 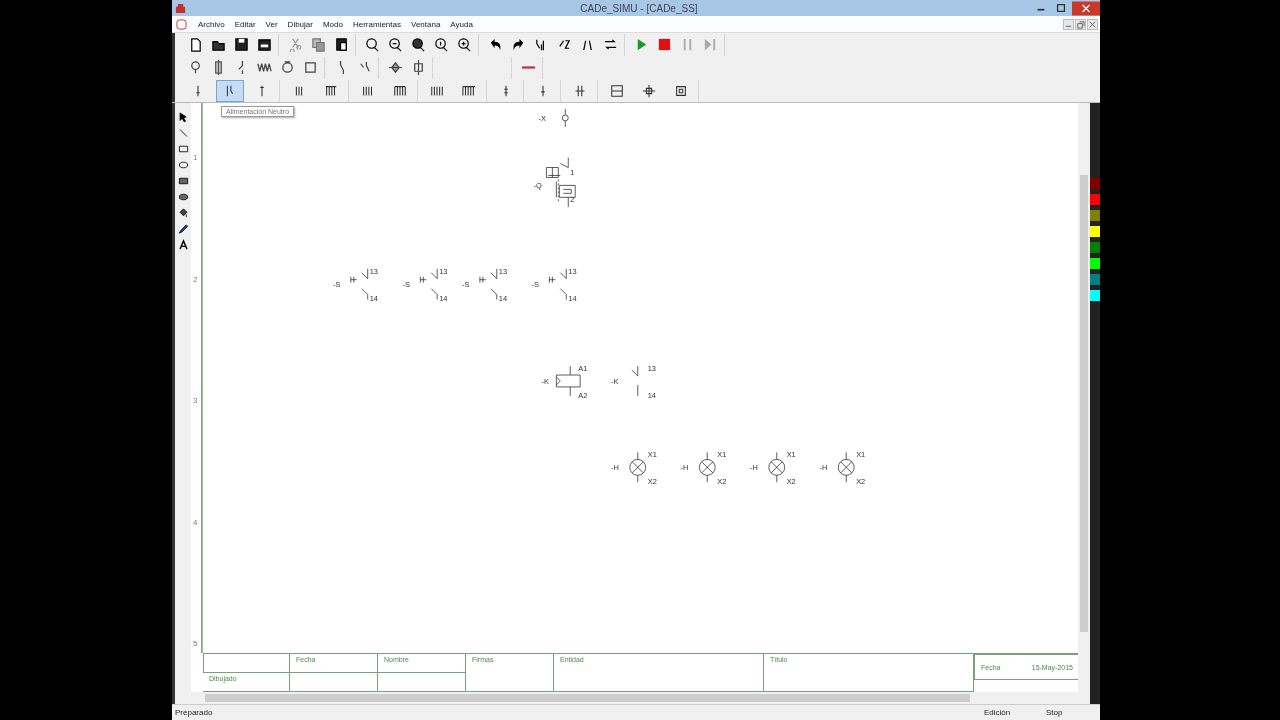 I want to click on menu-item: Archivo, so click(x=211, y=24).